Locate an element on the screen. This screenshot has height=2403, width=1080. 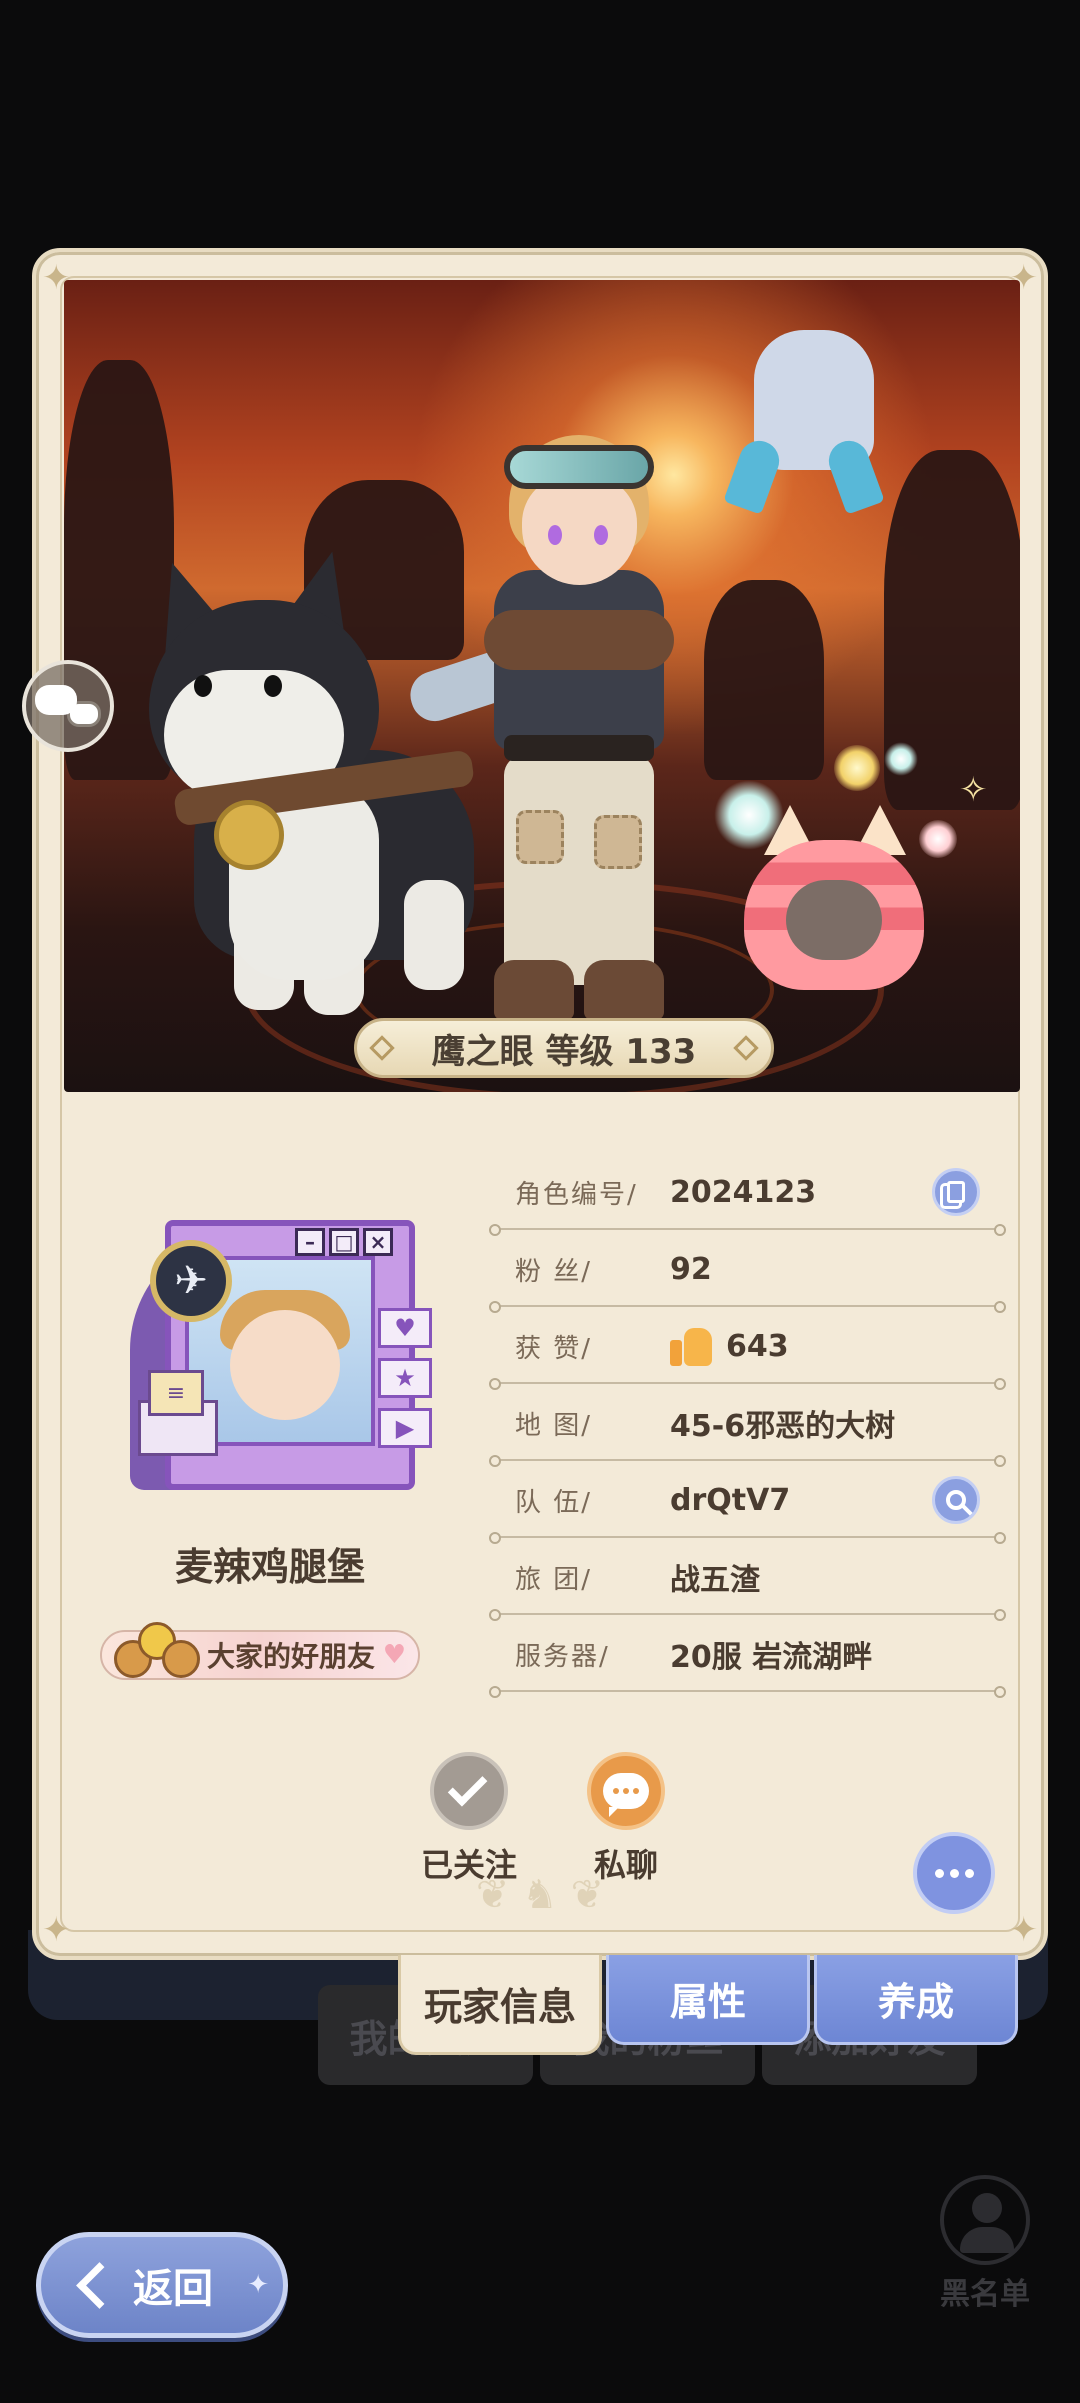
window-buttons: – □ × is located at coordinates (344, 1242).